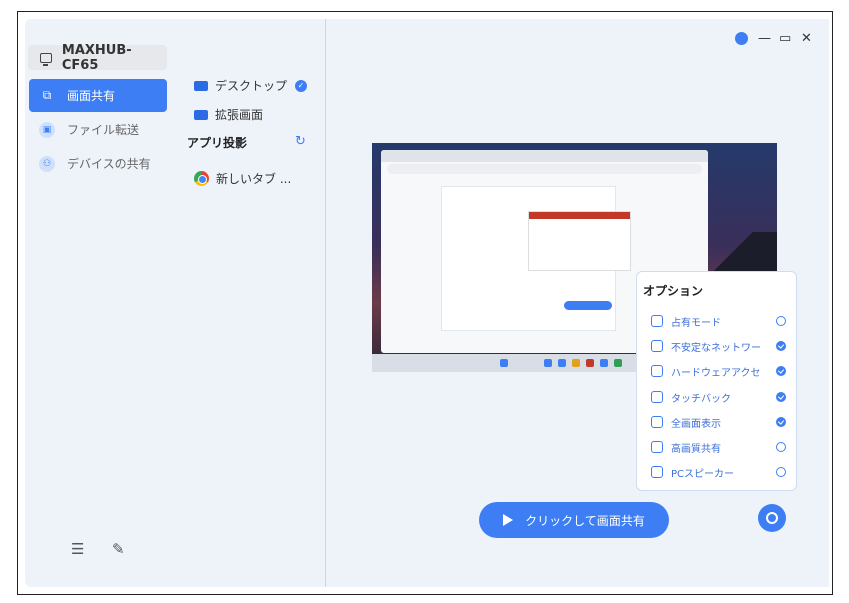 This screenshot has width=849, height=603. What do you see at coordinates (118, 549) in the screenshot?
I see `feedback-icon: ✎` at bounding box center [118, 549].